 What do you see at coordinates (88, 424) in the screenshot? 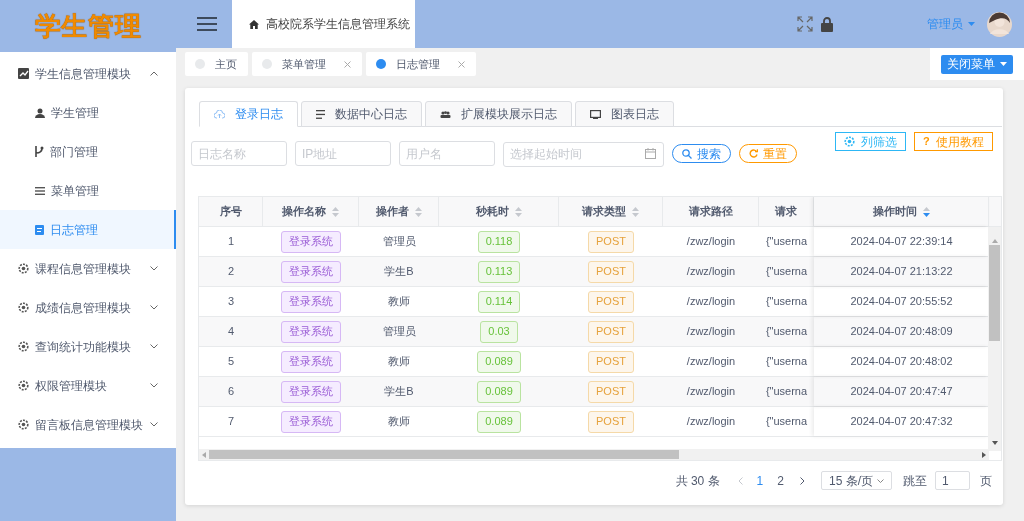
I see `menu-group: 留言板信息管理模块` at bounding box center [88, 424].